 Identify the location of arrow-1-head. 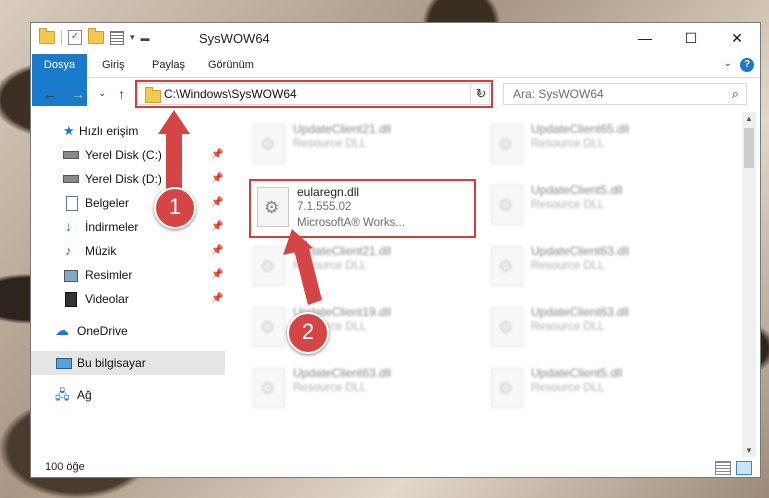
(174, 122).